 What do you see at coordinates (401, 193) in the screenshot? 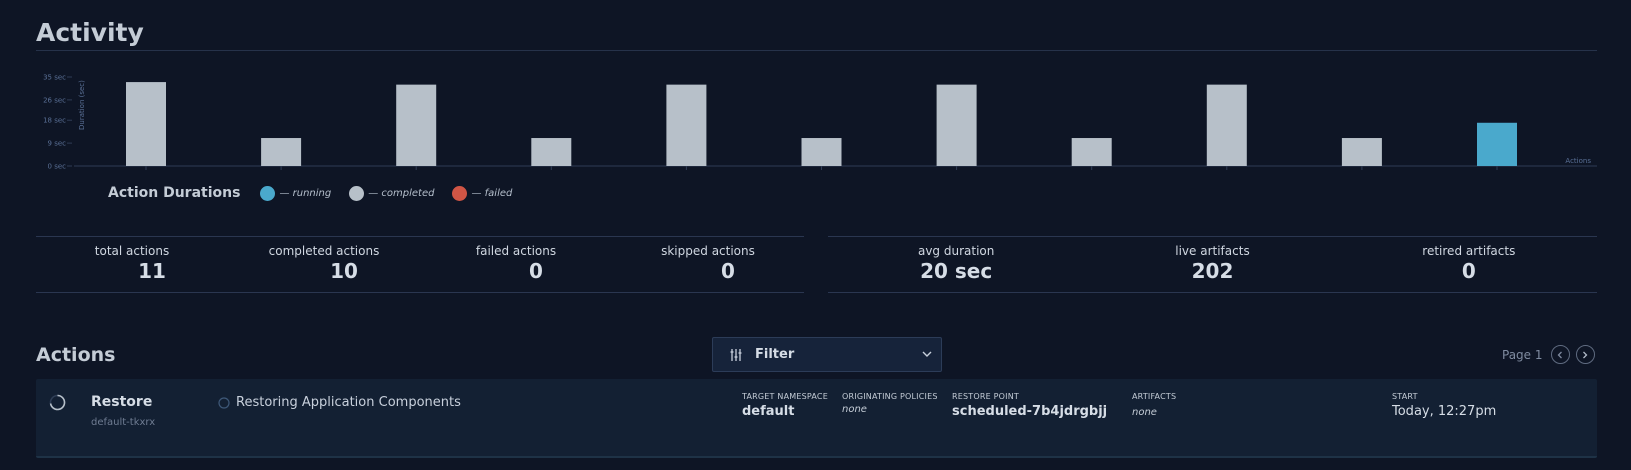
I see `legend-label-completed: — completed` at bounding box center [401, 193].